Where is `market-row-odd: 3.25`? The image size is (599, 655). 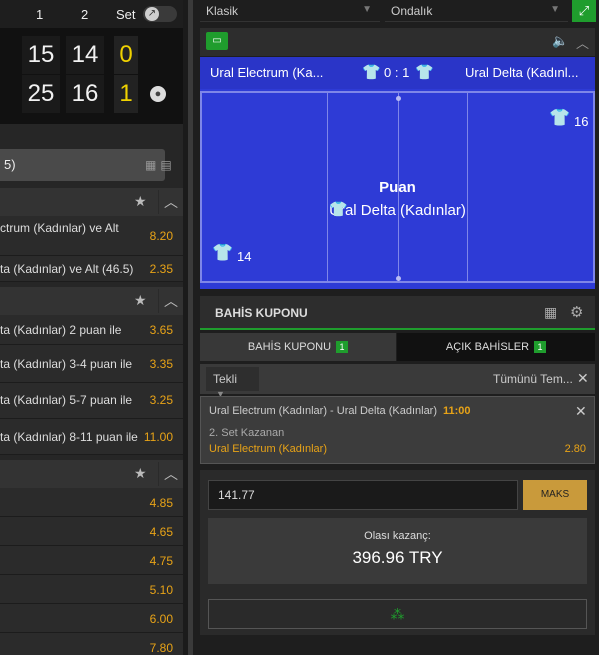
market-row-odd: 3.25 is located at coordinates (161, 400).